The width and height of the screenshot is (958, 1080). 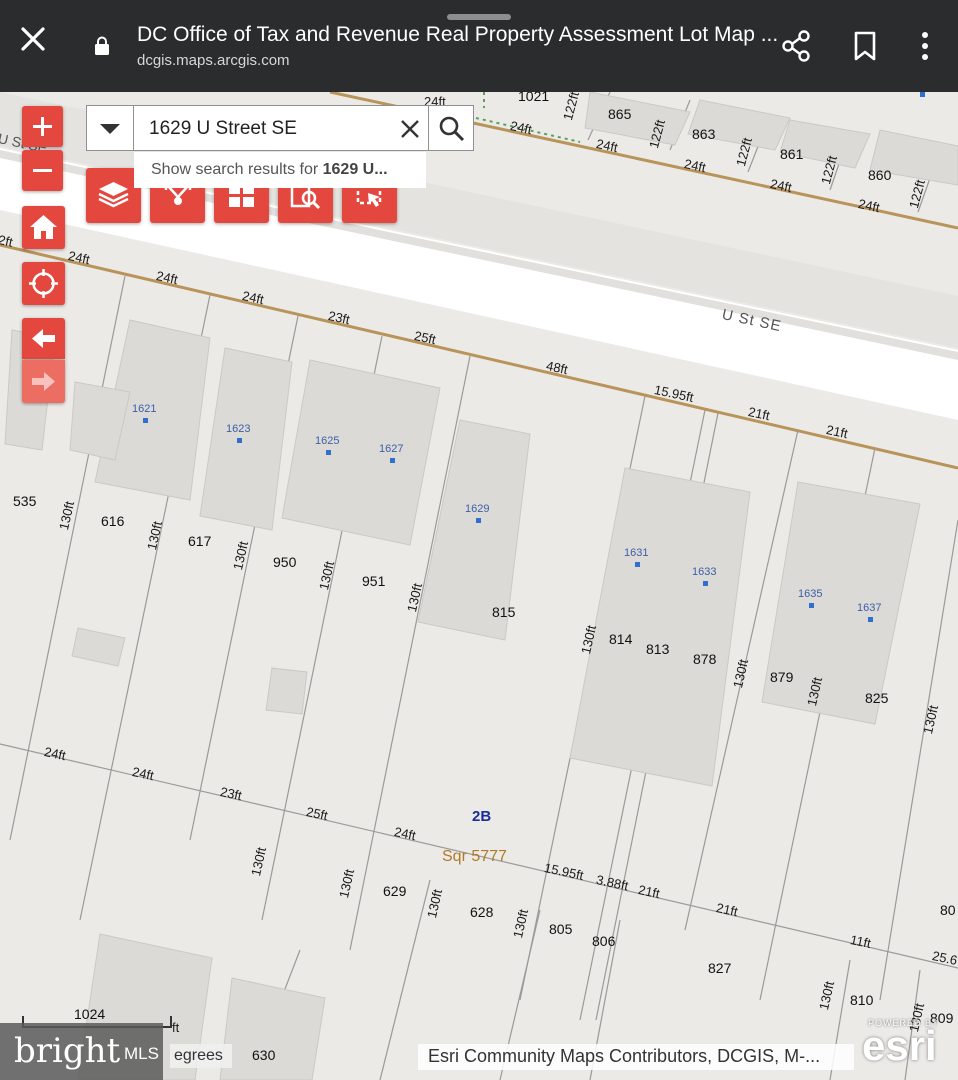 What do you see at coordinates (410, 129) in the screenshot?
I see `clear-icon` at bounding box center [410, 129].